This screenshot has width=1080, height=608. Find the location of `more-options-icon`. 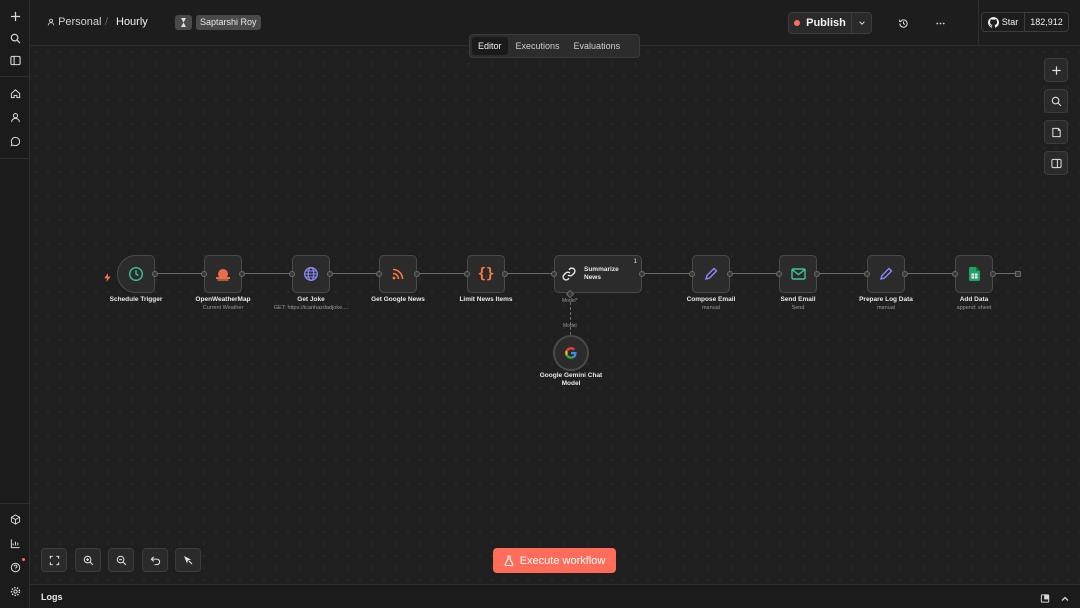

more-options-icon is located at coordinates (940, 23).